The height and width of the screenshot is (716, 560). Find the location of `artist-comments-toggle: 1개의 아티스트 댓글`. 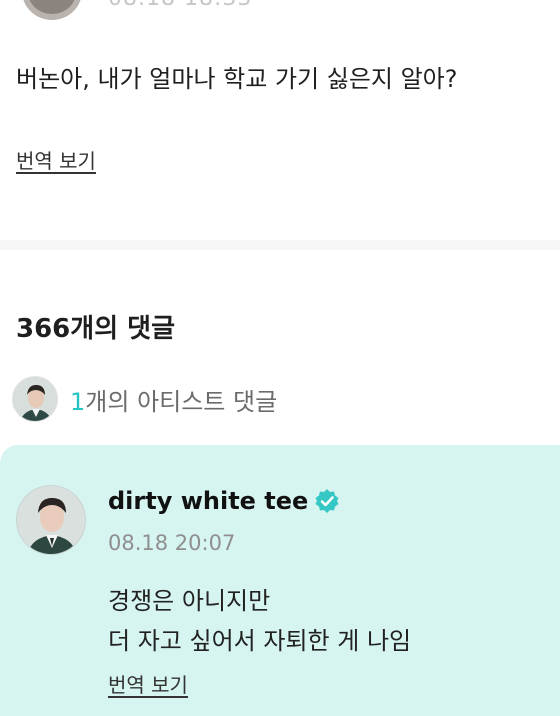

artist-comments-toggle: 1개의 아티스트 댓글 is located at coordinates (144, 399).